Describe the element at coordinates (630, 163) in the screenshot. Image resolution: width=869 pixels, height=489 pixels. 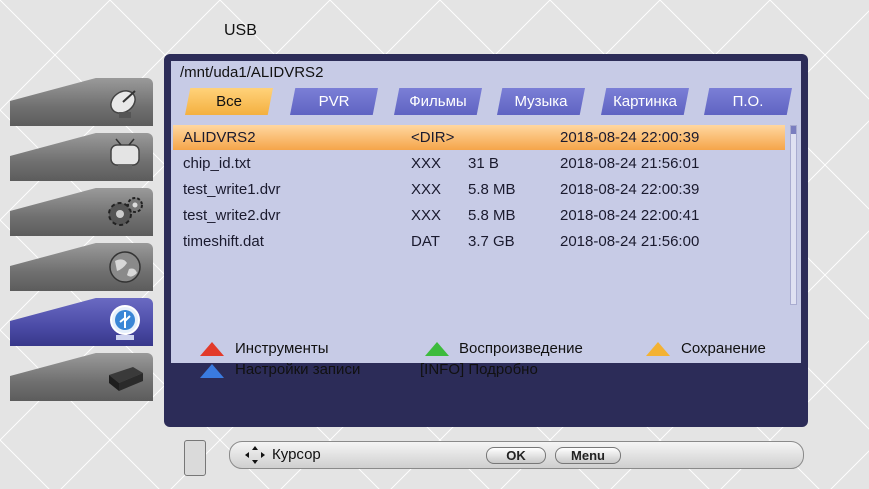
I see `file-date: 2018-08-24 21:56:01` at that location.